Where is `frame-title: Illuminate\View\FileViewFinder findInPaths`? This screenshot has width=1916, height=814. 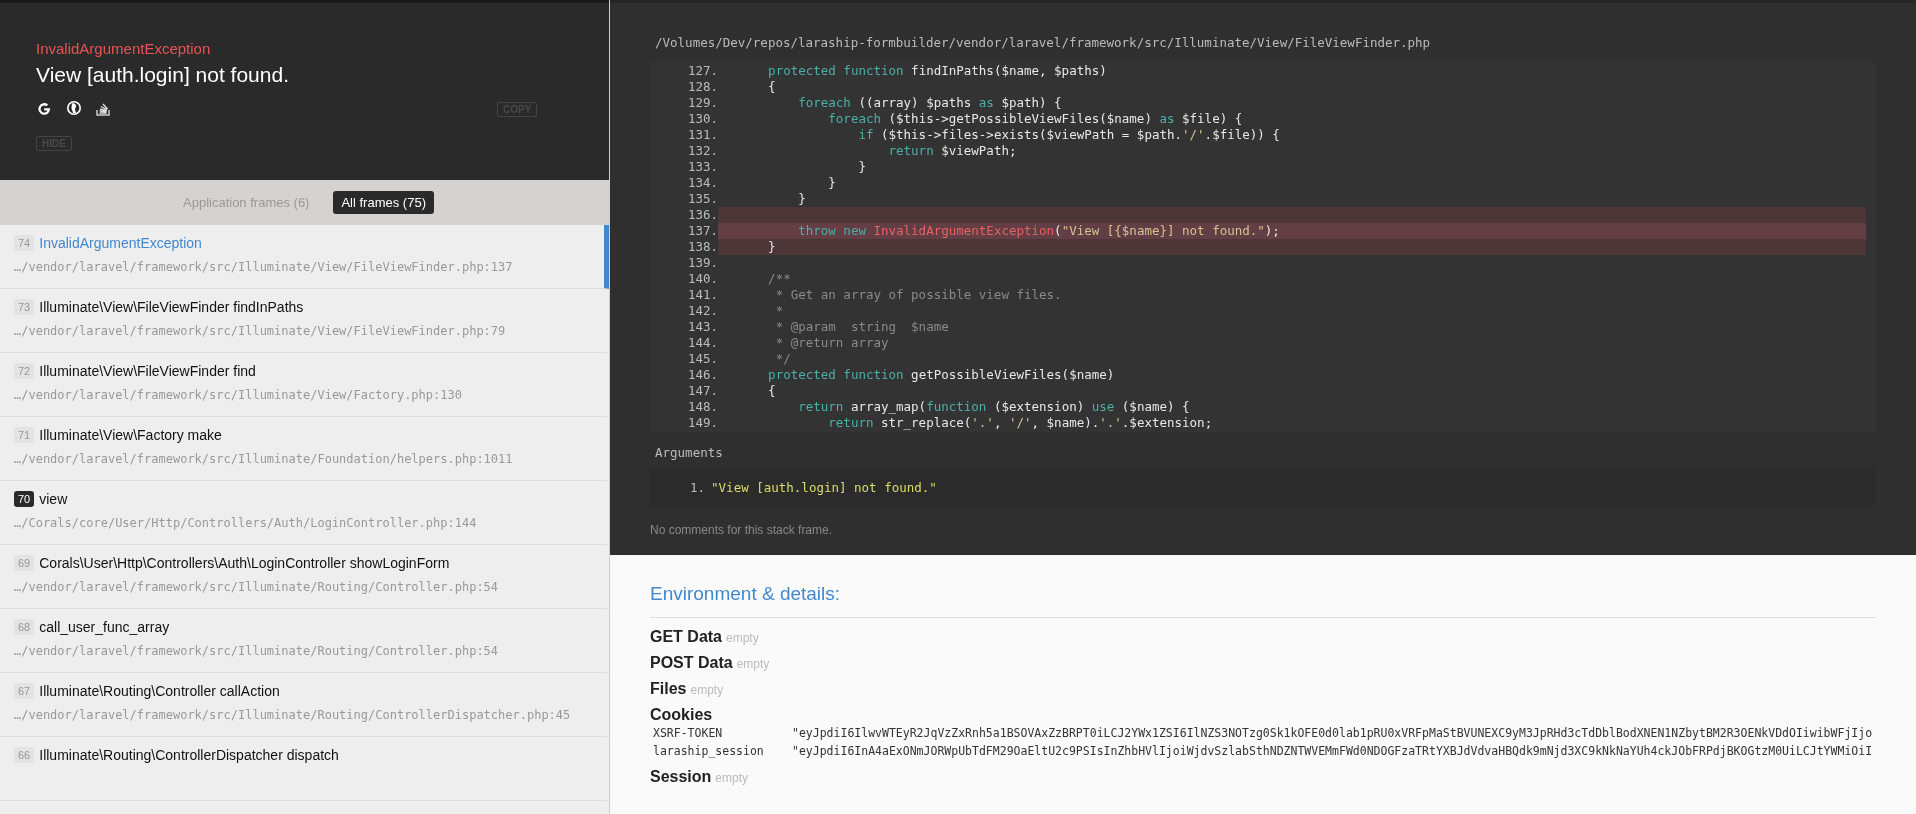
frame-title: Illuminate\View\FileViewFinder findInPaths is located at coordinates (171, 307).